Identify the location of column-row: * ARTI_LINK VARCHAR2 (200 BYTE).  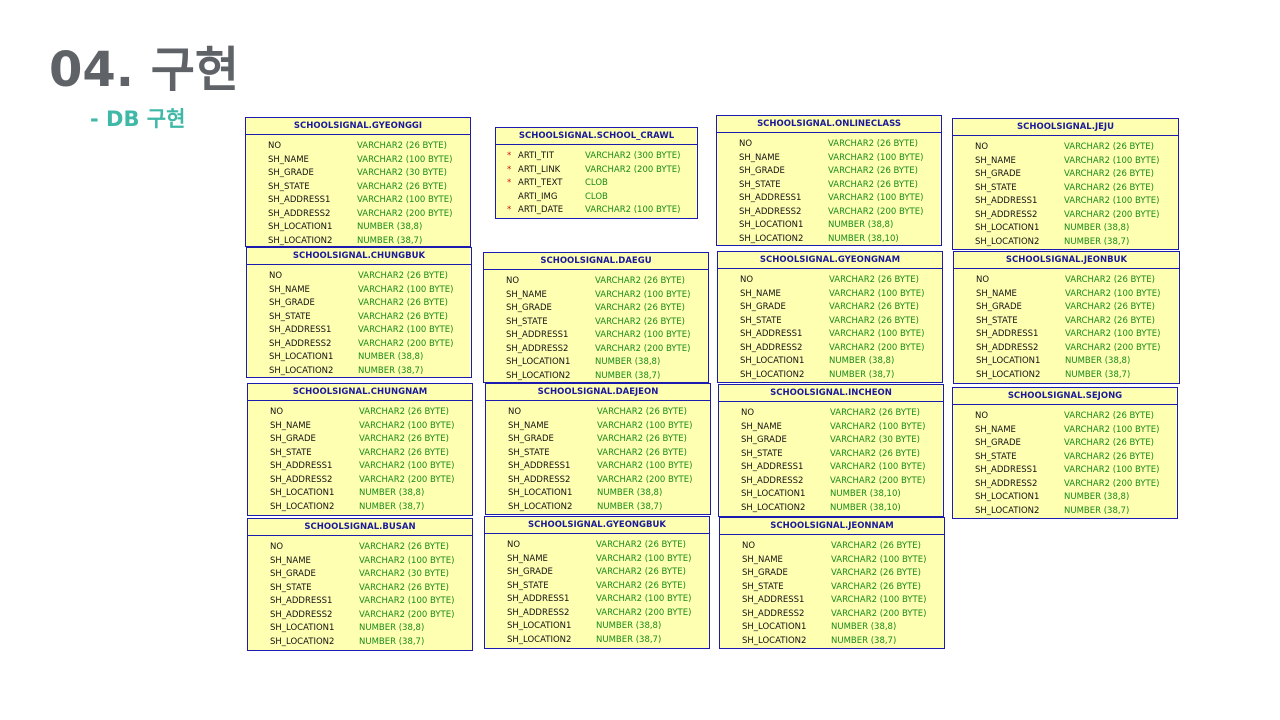
(596, 171).